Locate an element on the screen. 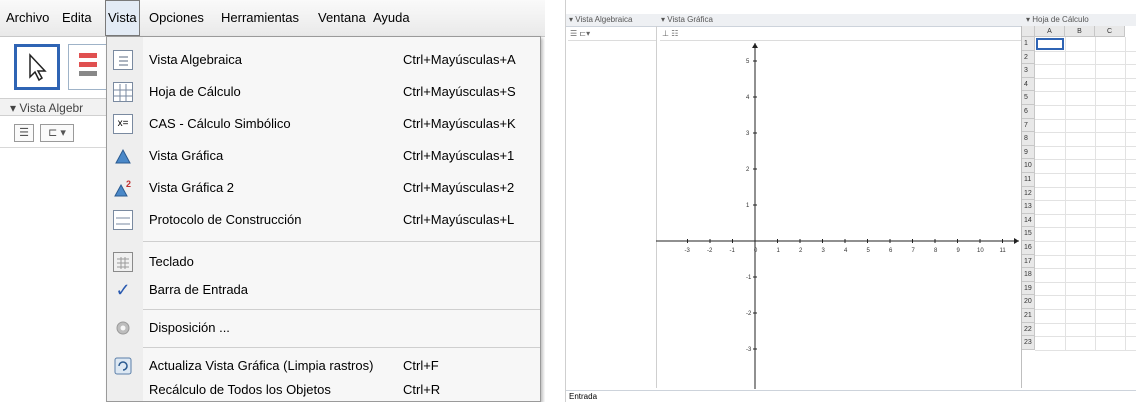 Image resolution: width=1136 pixels, height=403 pixels. column-header: B is located at coordinates (1080, 31).